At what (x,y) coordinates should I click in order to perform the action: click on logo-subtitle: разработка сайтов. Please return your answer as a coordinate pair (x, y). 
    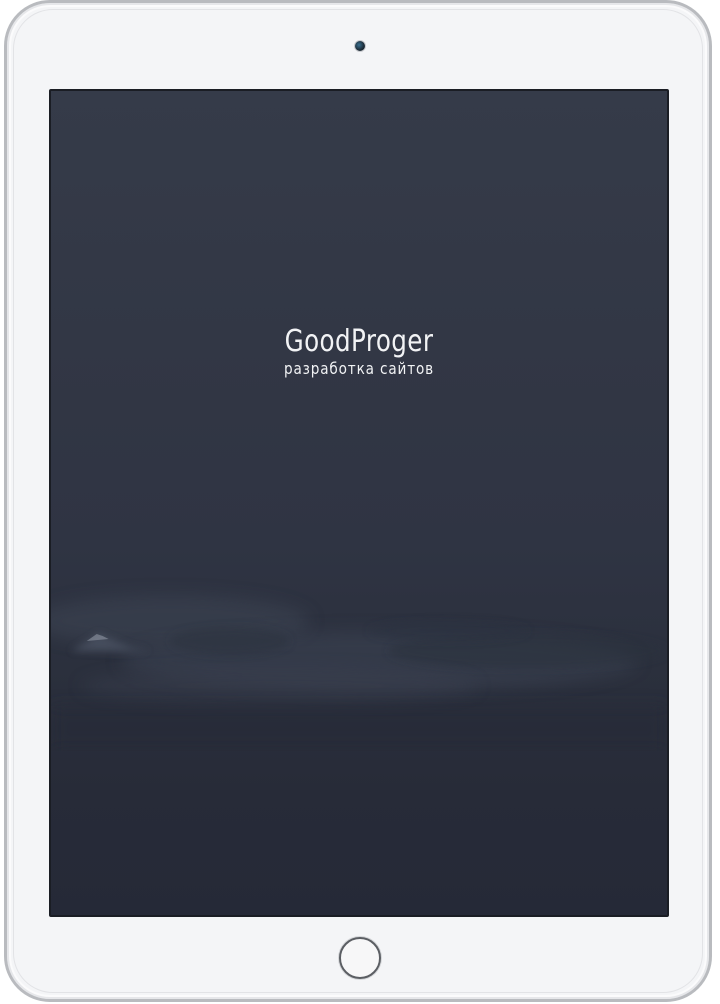
    Looking at the image, I should click on (359, 368).